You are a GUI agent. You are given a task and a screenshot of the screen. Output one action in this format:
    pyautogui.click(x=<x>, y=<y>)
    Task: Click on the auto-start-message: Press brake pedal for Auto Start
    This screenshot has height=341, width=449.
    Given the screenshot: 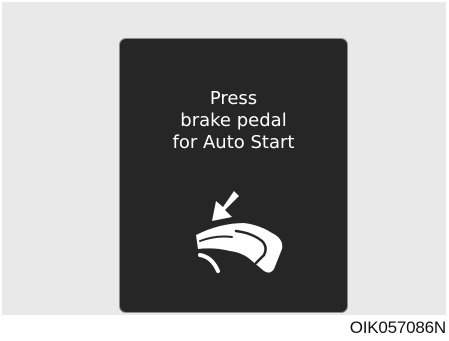 What is the action you would take?
    pyautogui.click(x=233, y=121)
    